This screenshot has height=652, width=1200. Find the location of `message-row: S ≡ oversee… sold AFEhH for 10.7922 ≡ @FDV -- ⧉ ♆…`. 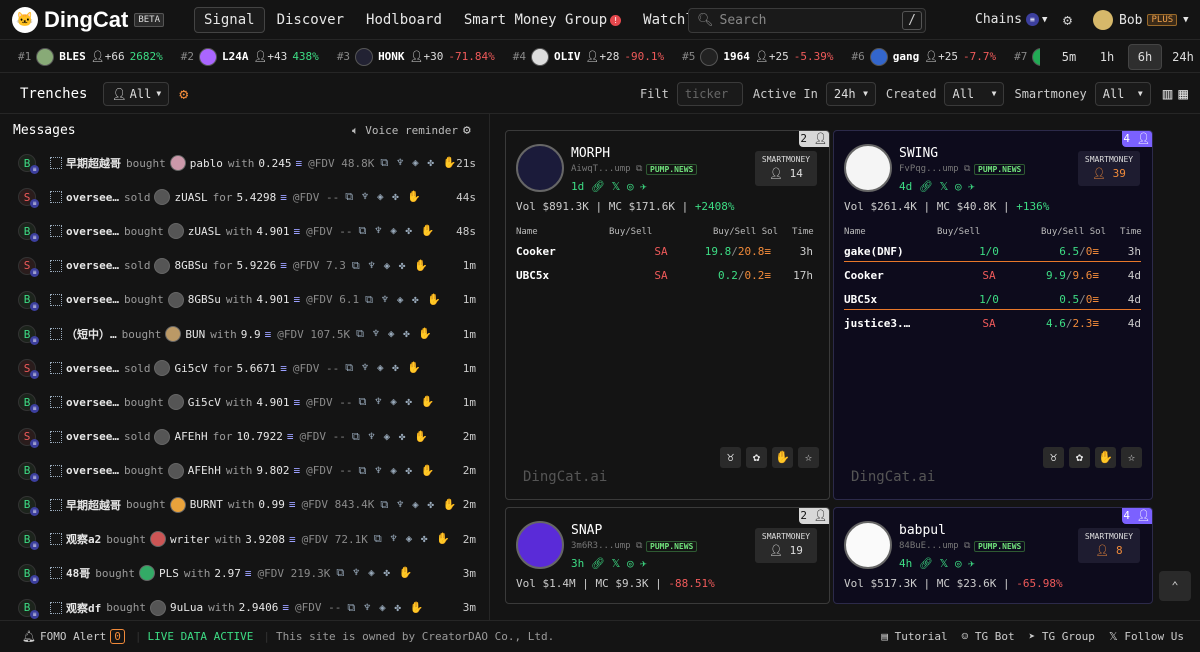

message-row: S ≡ oversee… sold AFEhH for 10.7922 ≡ @FDV -- ⧉ ♆… is located at coordinates (244, 437).